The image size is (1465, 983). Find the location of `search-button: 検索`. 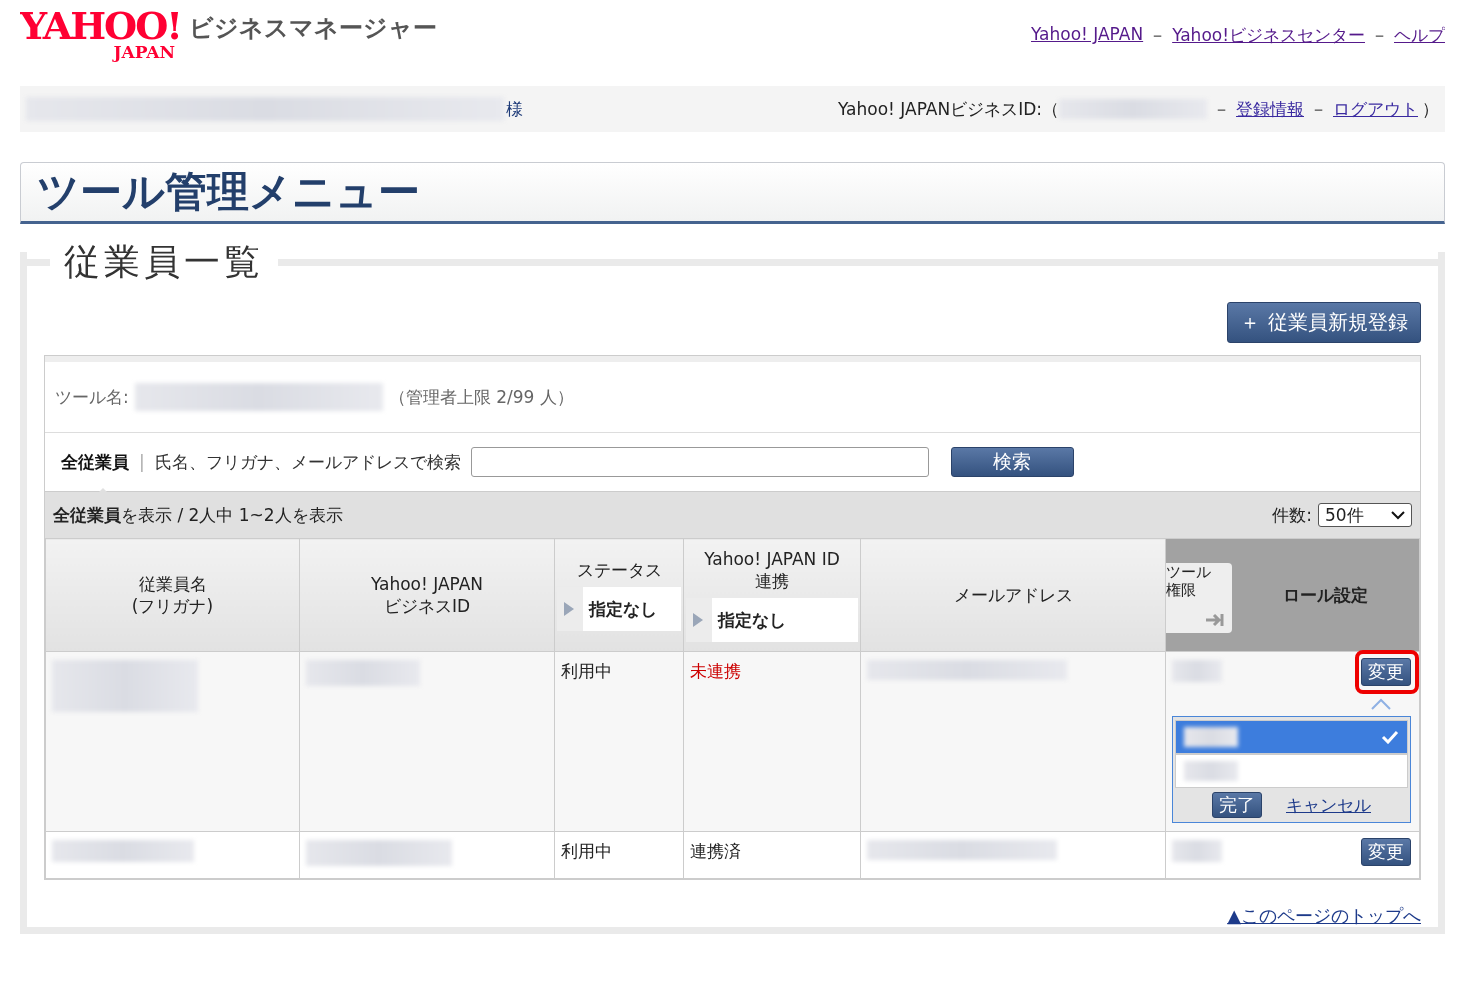

search-button: 検索 is located at coordinates (1012, 462).